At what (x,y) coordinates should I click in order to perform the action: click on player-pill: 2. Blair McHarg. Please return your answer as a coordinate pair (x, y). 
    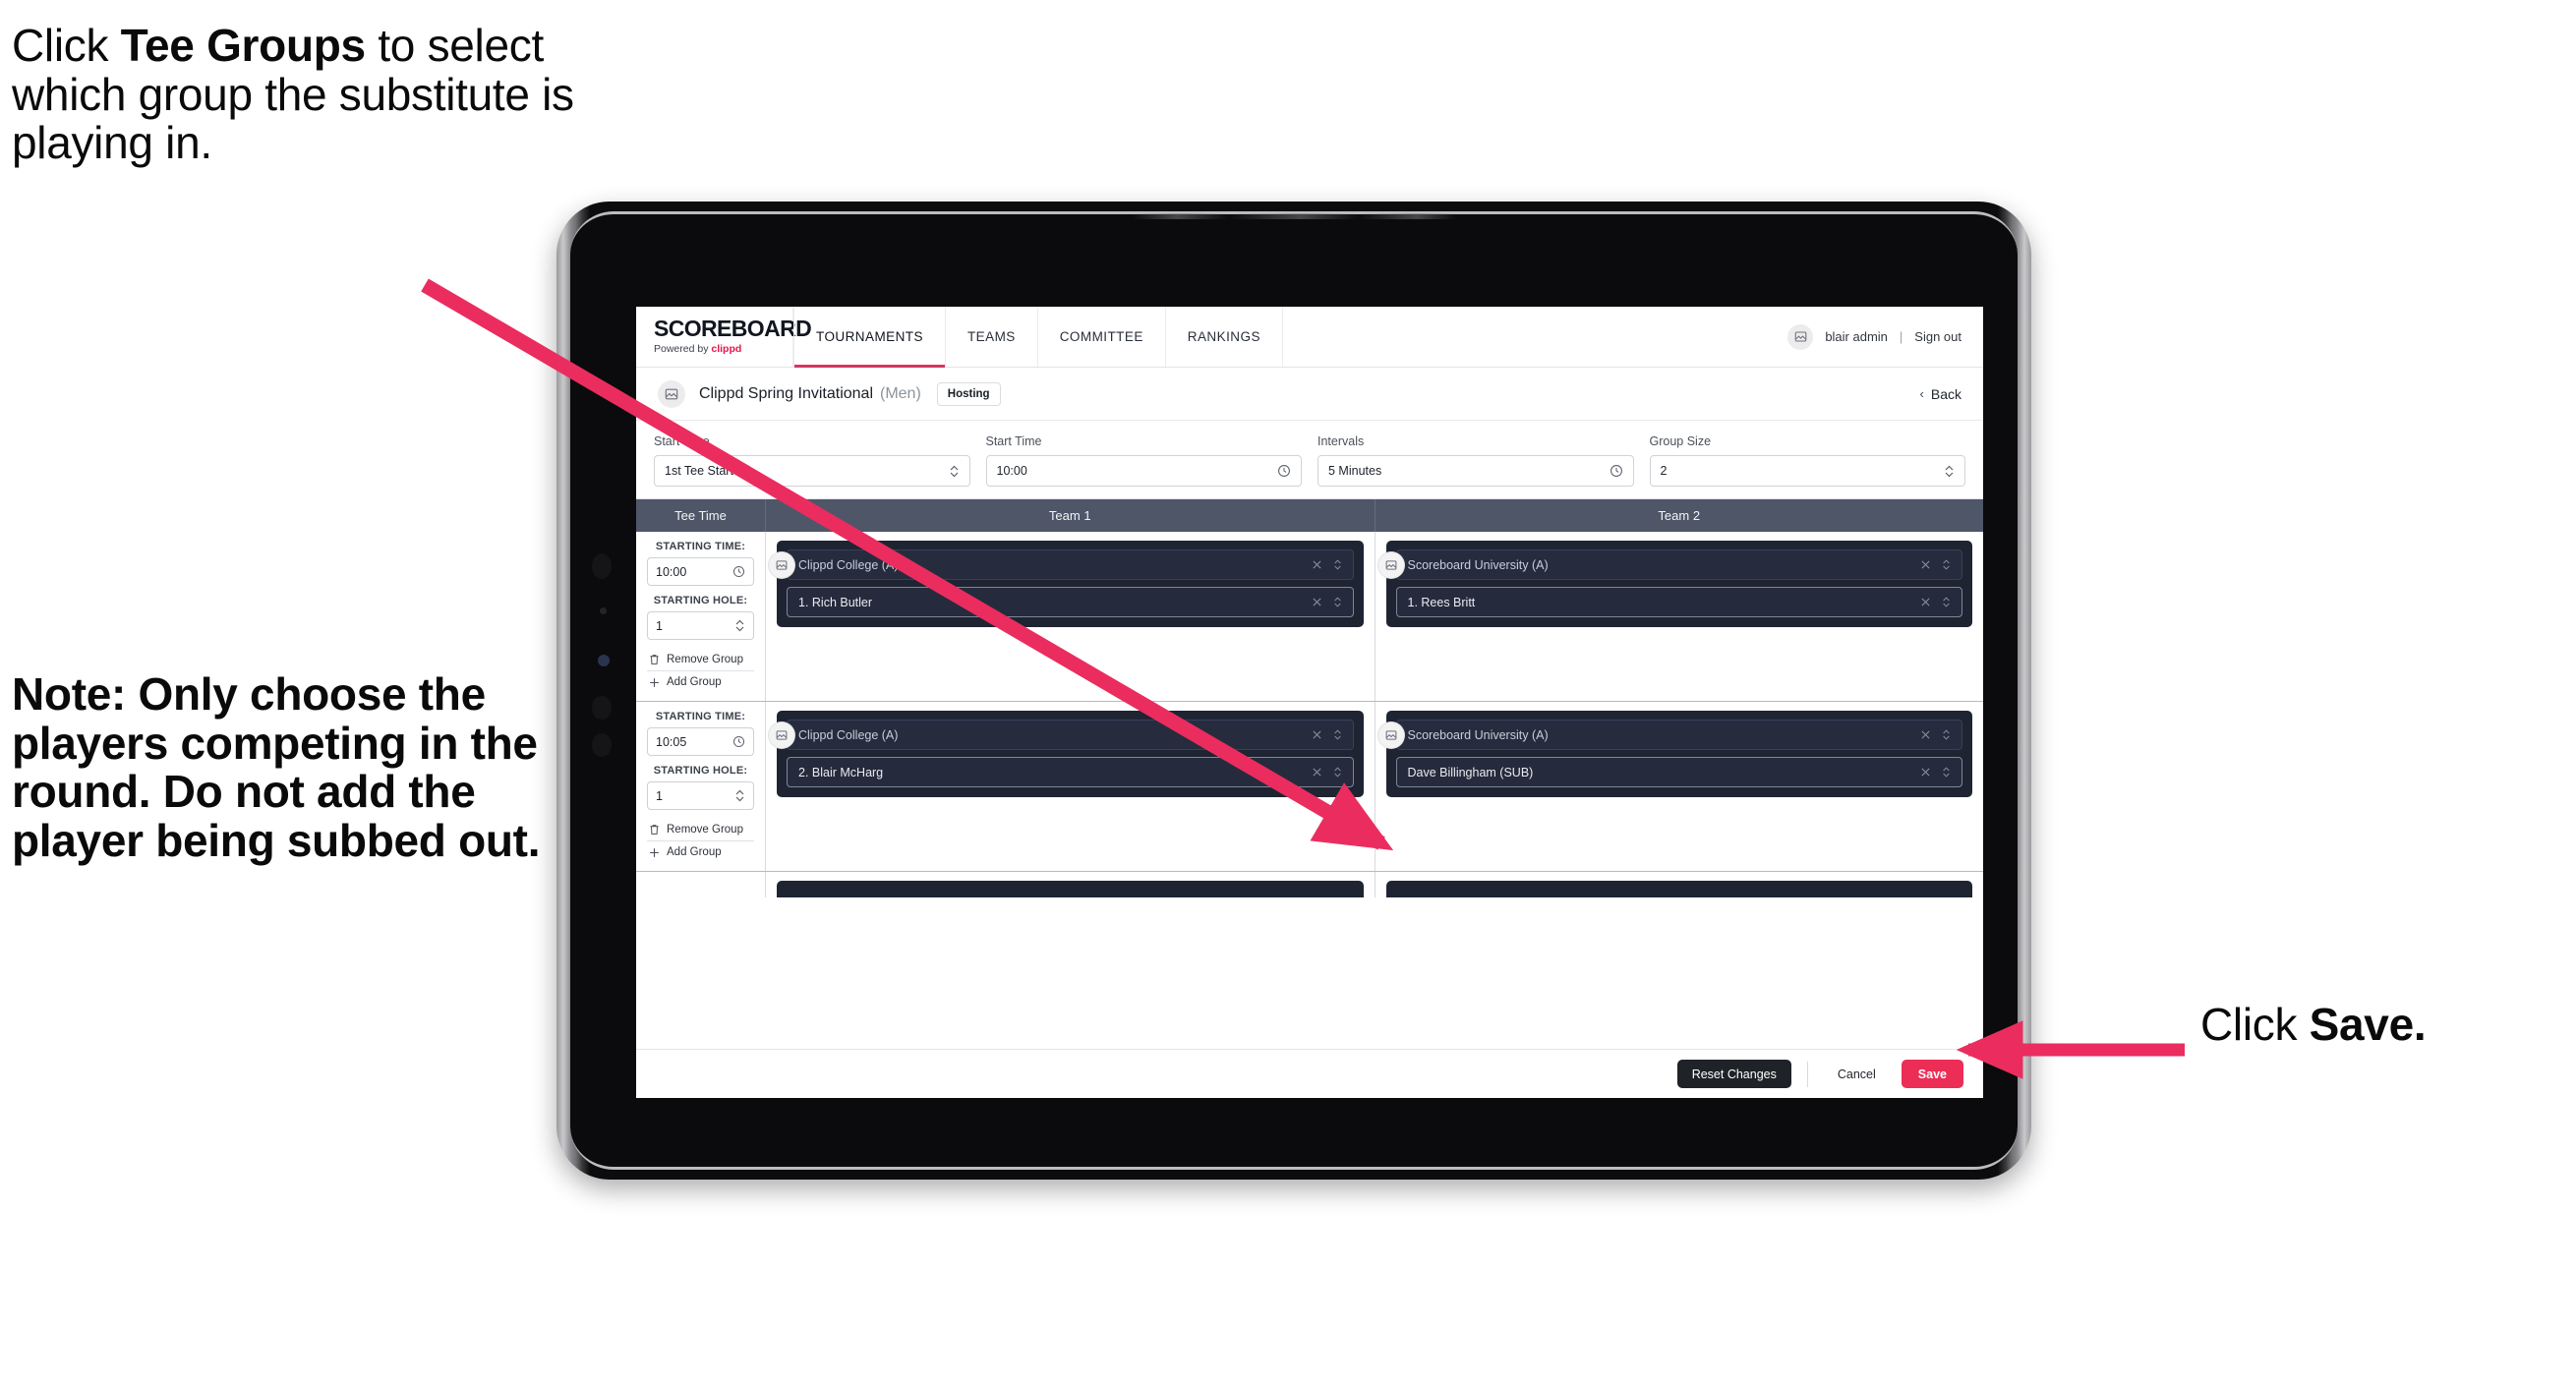
    Looking at the image, I should click on (1070, 772).